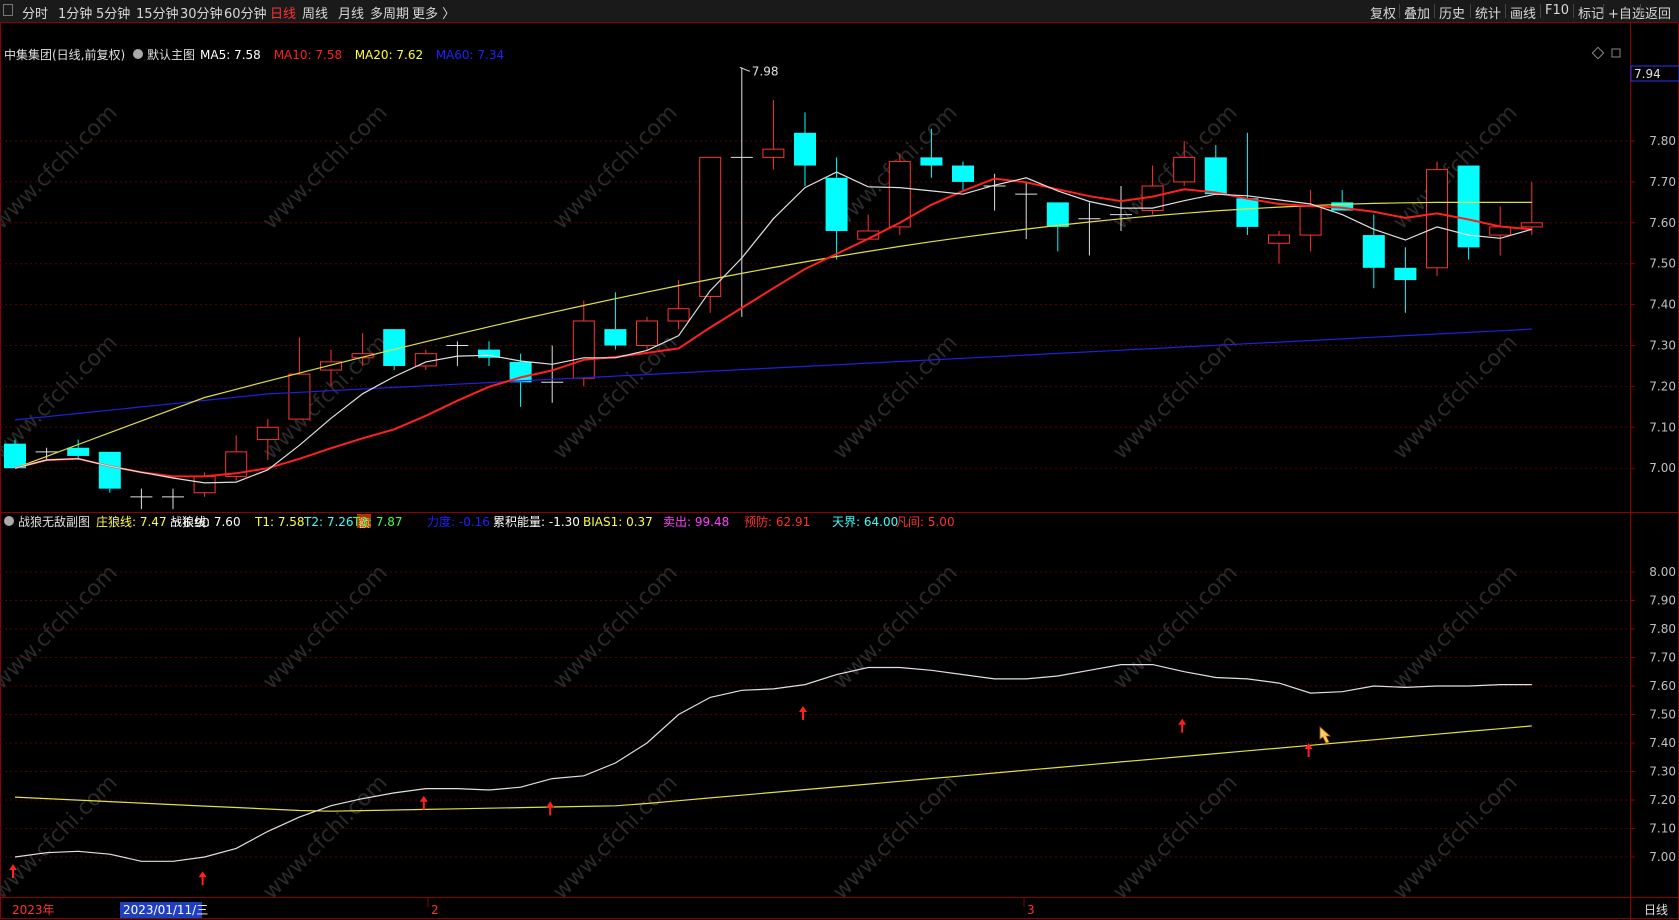 This screenshot has width=1679, height=920. What do you see at coordinates (75, 12) in the screenshot?
I see `tab-1: 1分钟` at bounding box center [75, 12].